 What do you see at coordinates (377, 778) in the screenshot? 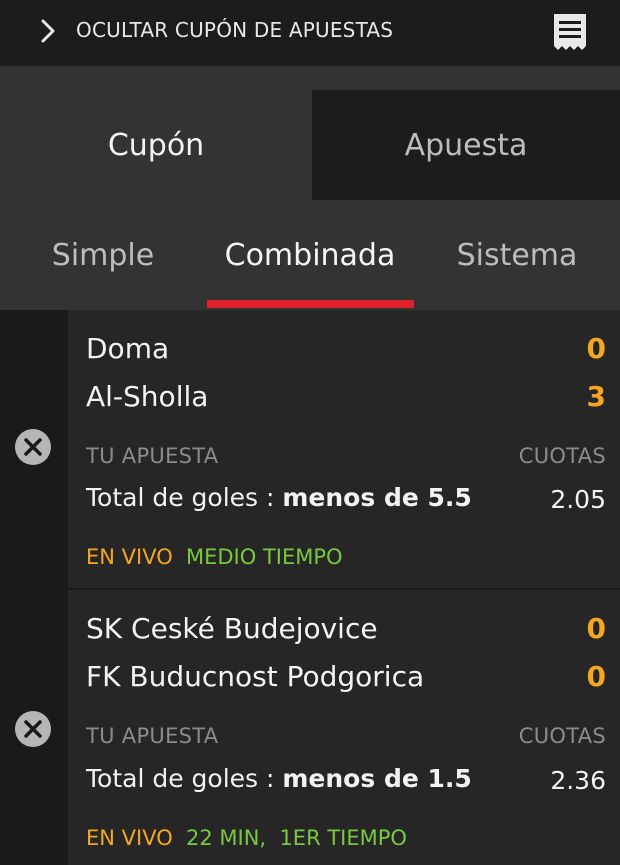
I see `market-selection: menos de 1.5` at bounding box center [377, 778].